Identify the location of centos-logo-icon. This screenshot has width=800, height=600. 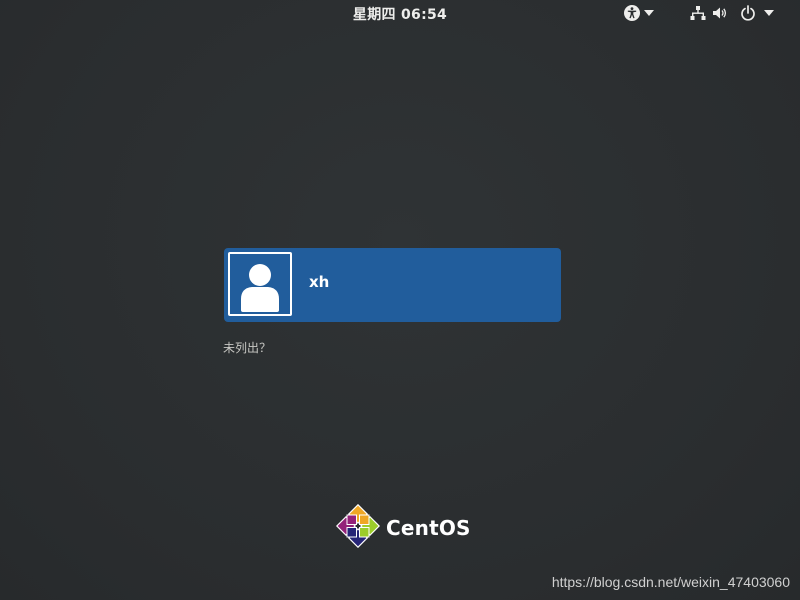
(358, 527).